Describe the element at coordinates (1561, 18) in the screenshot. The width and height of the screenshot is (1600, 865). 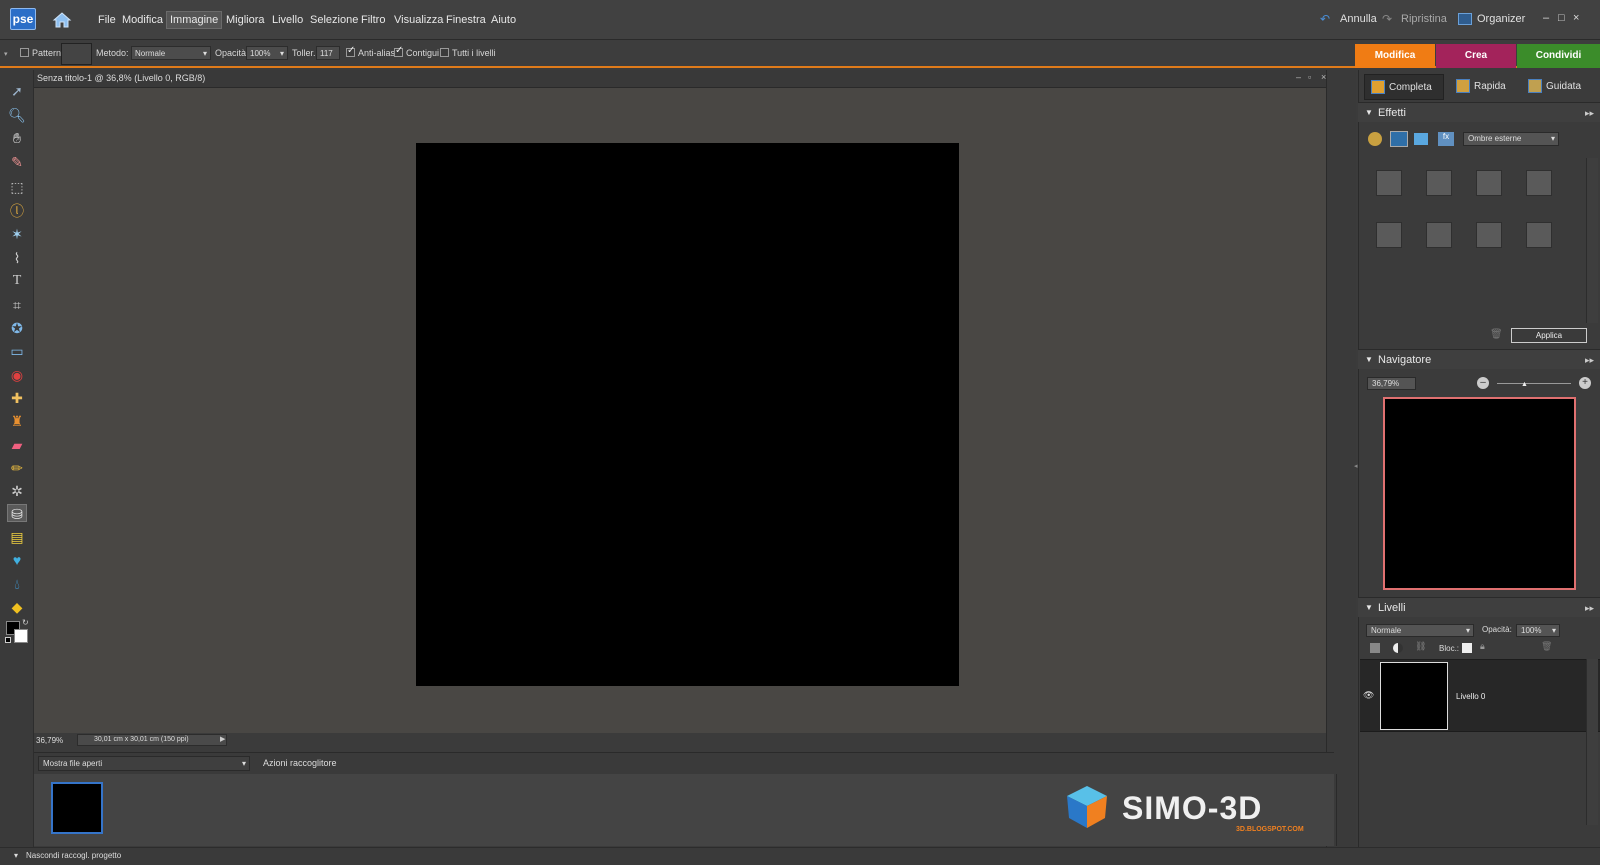
I see `maximize-icon: □` at that location.